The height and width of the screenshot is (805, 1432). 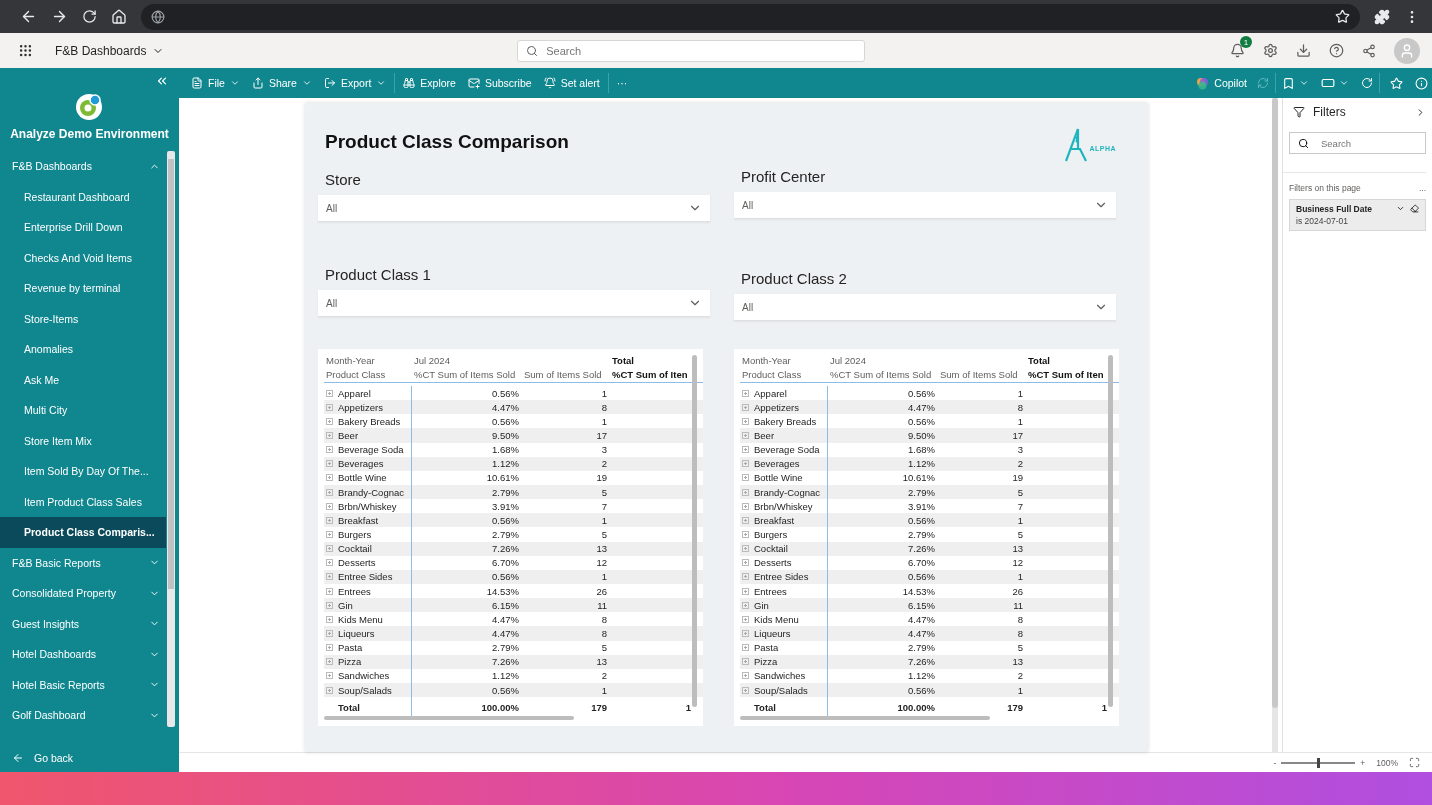 What do you see at coordinates (83, 684) in the screenshot?
I see `nav-group: Hotel Basic Reports` at bounding box center [83, 684].